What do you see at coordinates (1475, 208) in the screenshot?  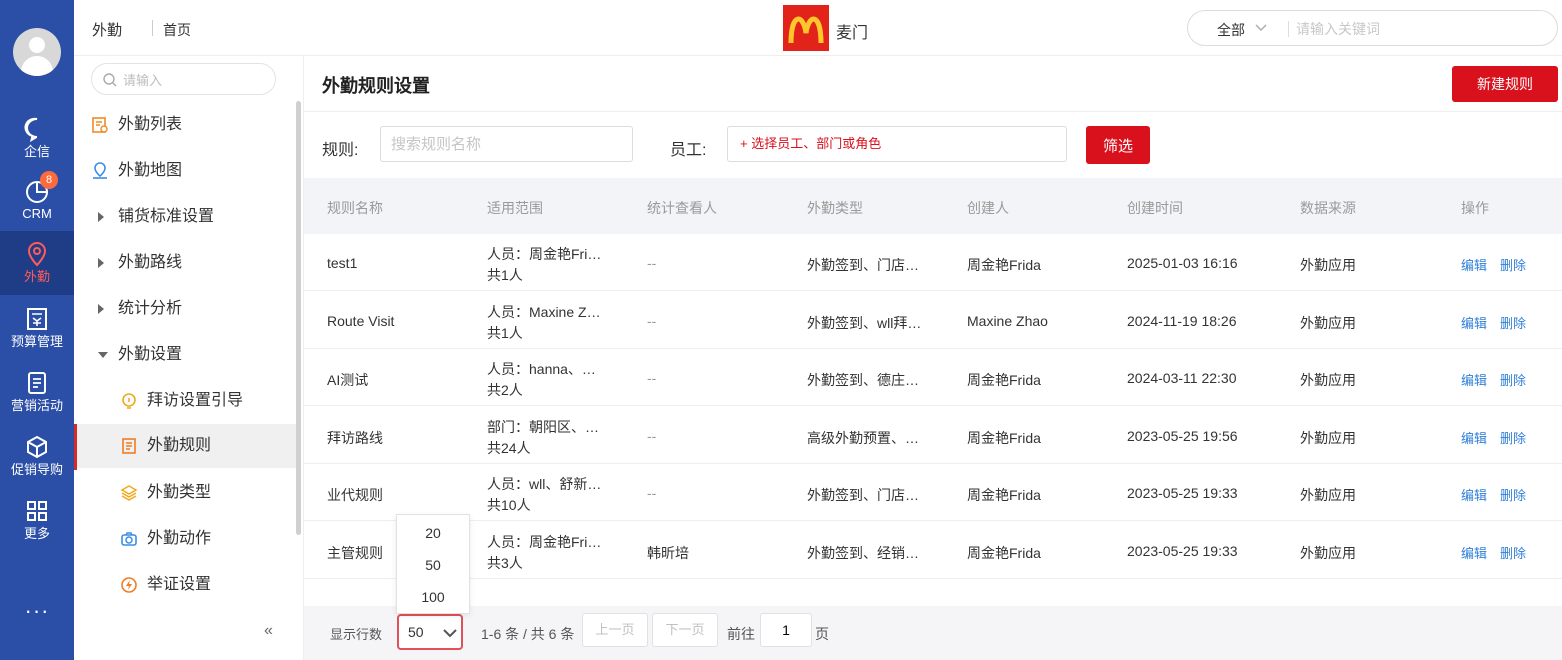 I see `column-header: 操作` at bounding box center [1475, 208].